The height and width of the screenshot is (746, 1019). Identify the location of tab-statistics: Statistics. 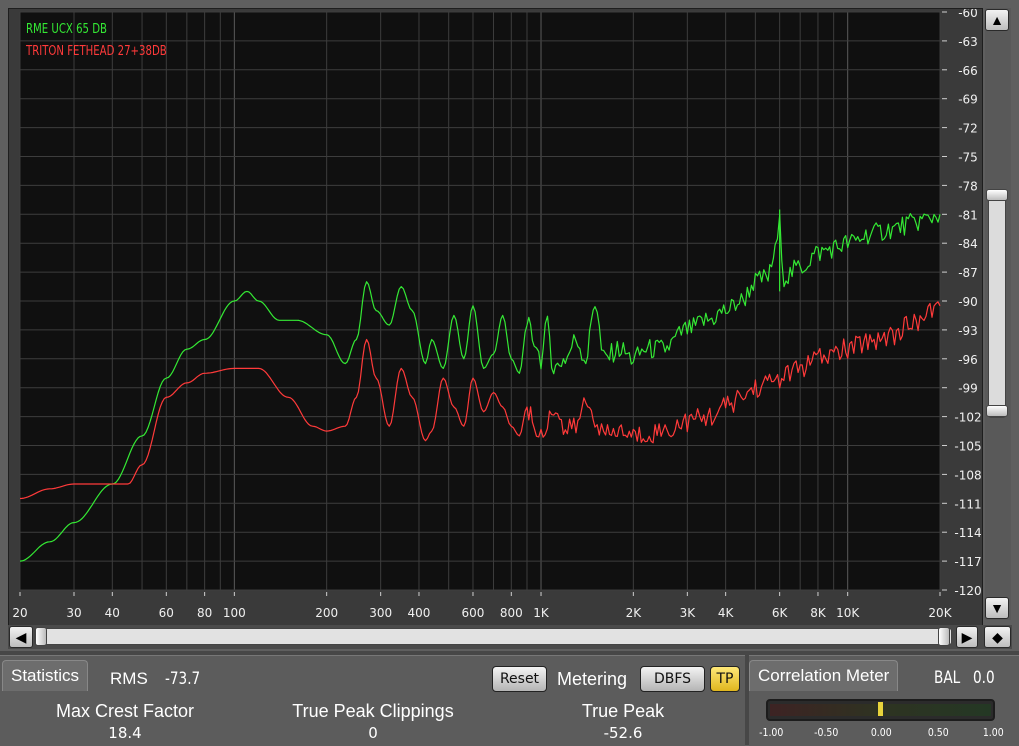
(45, 675).